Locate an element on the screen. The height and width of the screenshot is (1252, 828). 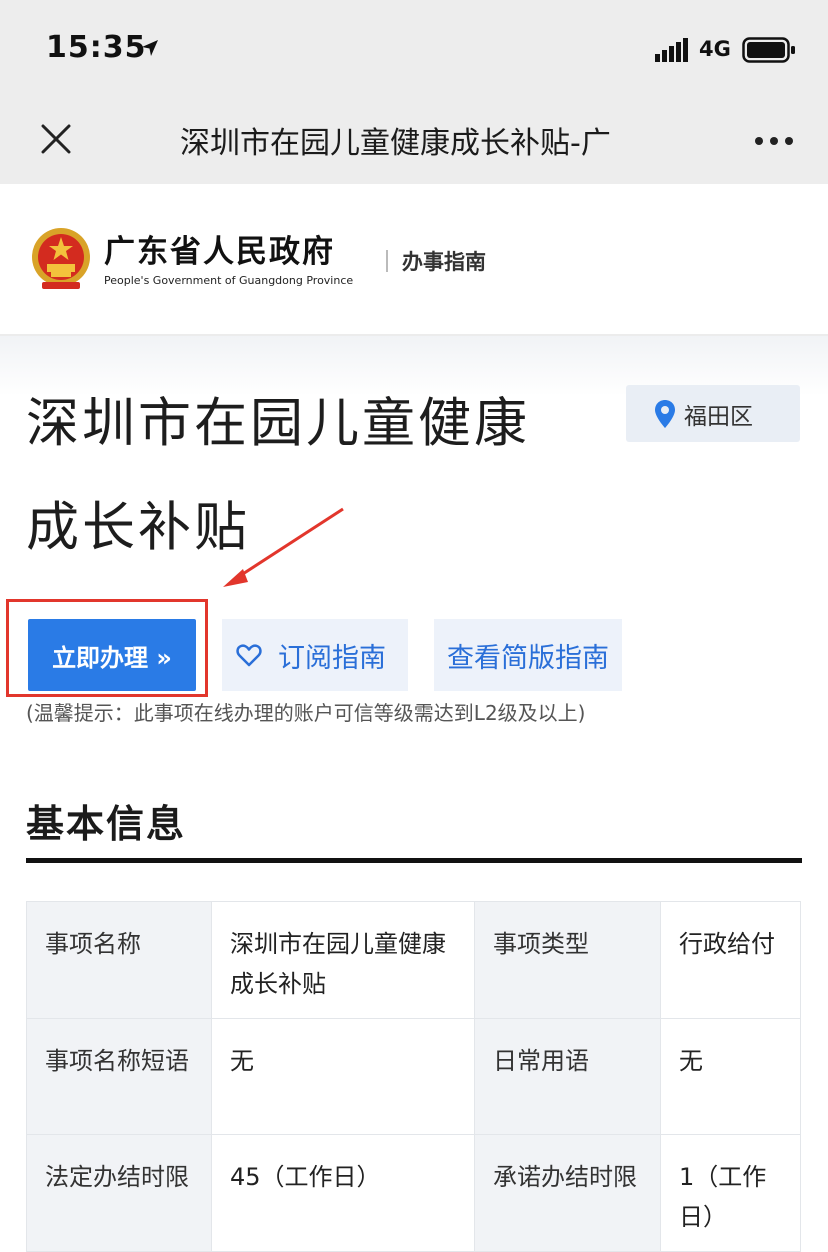
region-badge: 福田区 is located at coordinates (713, 413).